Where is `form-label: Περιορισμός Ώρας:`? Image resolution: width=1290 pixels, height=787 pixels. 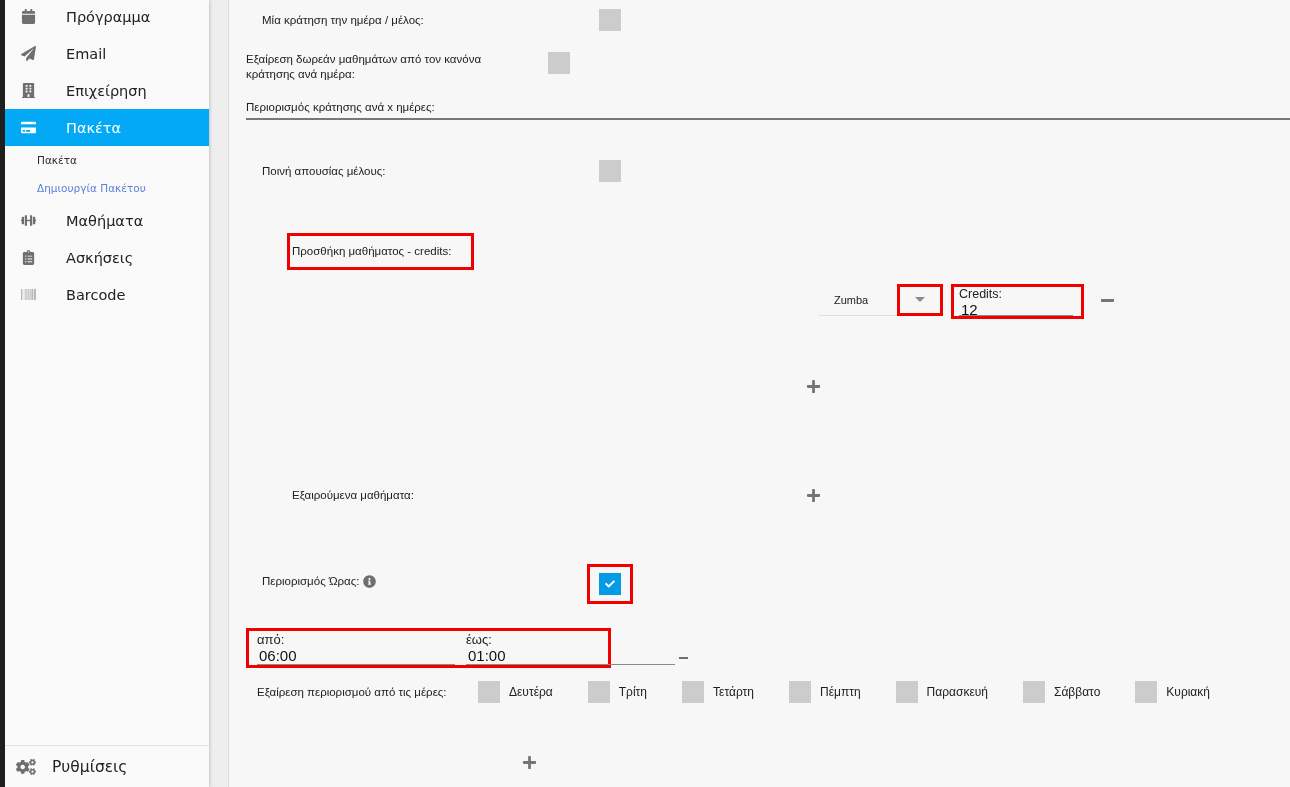 form-label: Περιορισμός Ώρας: is located at coordinates (311, 581).